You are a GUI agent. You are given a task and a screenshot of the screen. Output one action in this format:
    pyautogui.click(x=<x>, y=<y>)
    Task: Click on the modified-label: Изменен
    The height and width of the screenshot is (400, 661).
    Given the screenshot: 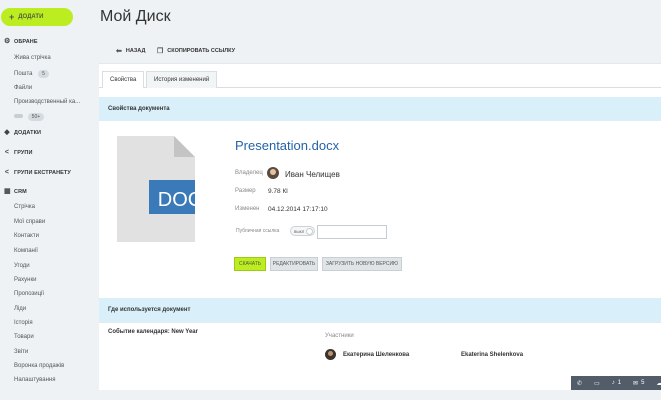 What is the action you would take?
    pyautogui.click(x=247, y=209)
    